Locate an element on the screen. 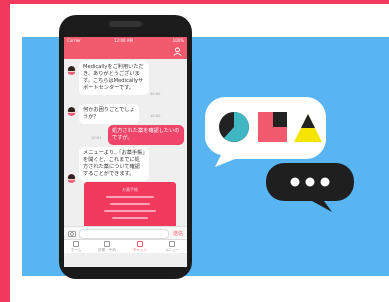 This screenshot has height=302, width=389. menu-icon is located at coordinates (172, 244).